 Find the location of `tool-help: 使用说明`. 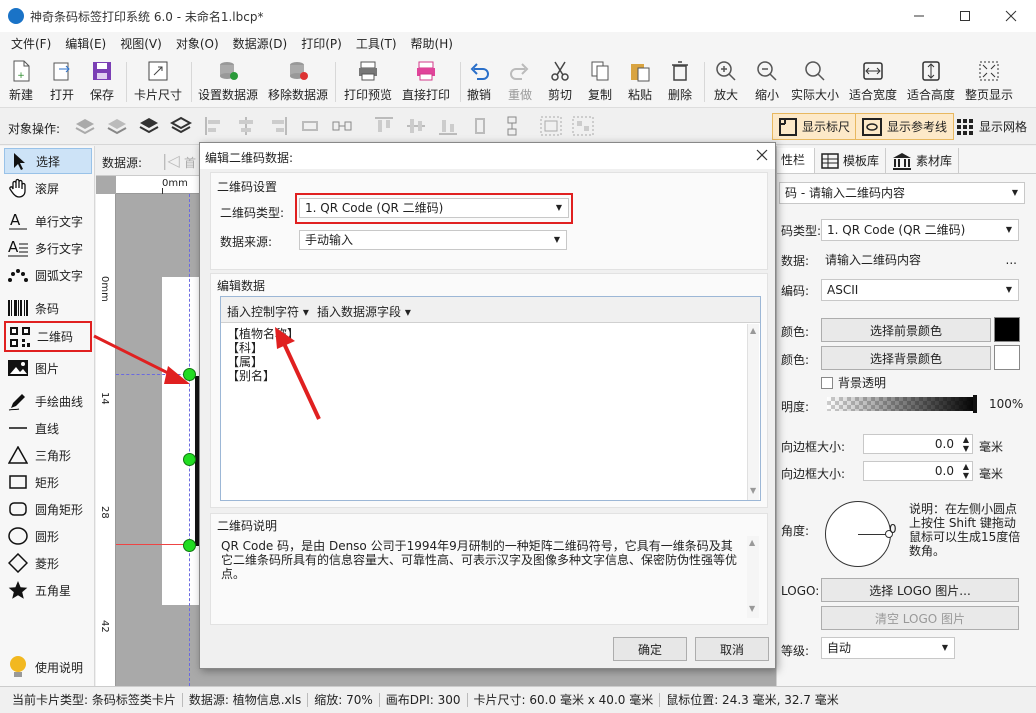

tool-help: 使用说明 is located at coordinates (48, 667).